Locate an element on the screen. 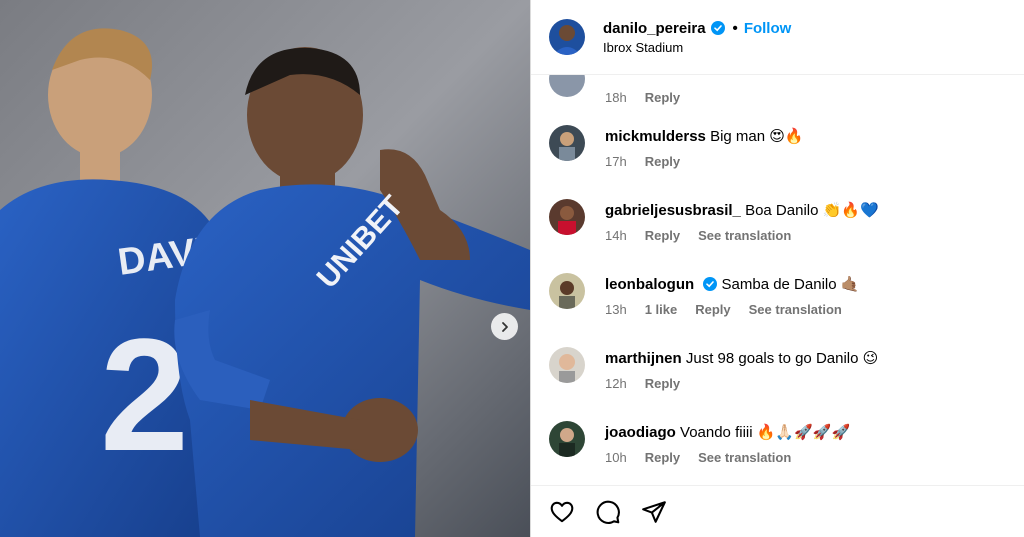 The height and width of the screenshot is (537, 1024). share-icon is located at coordinates (654, 512).